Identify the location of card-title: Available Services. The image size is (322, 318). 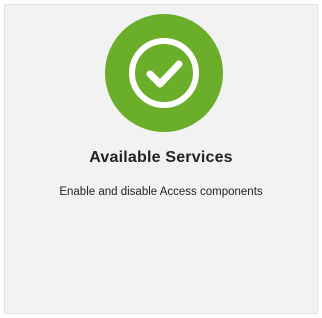
(161, 157).